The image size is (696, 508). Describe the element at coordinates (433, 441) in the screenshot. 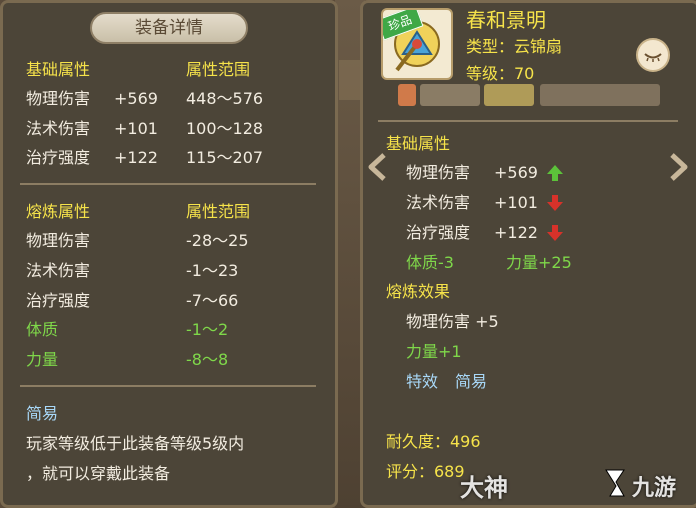

I see `durability: 耐久度：496` at that location.